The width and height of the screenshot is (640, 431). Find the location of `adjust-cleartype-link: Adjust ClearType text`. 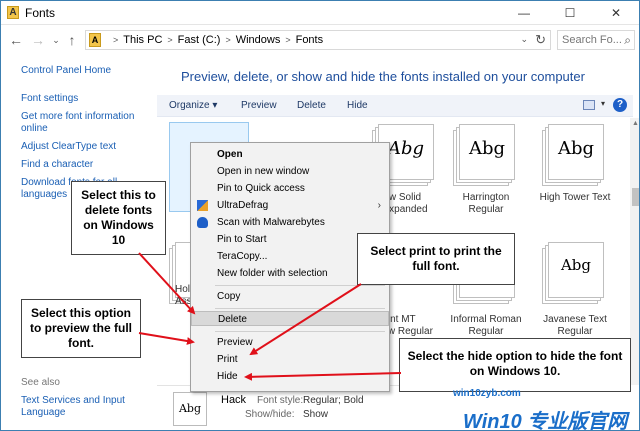

adjust-cleartype-link: Adjust ClearType text is located at coordinates (86, 147).